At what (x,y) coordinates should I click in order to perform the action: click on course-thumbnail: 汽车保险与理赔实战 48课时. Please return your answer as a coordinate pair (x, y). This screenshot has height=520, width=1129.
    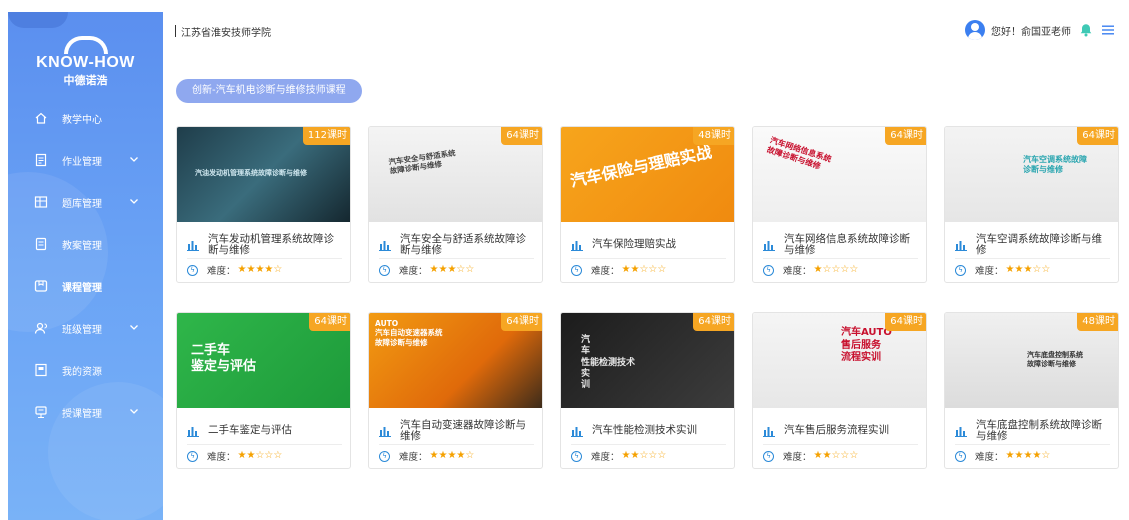
    Looking at the image, I should click on (647, 174).